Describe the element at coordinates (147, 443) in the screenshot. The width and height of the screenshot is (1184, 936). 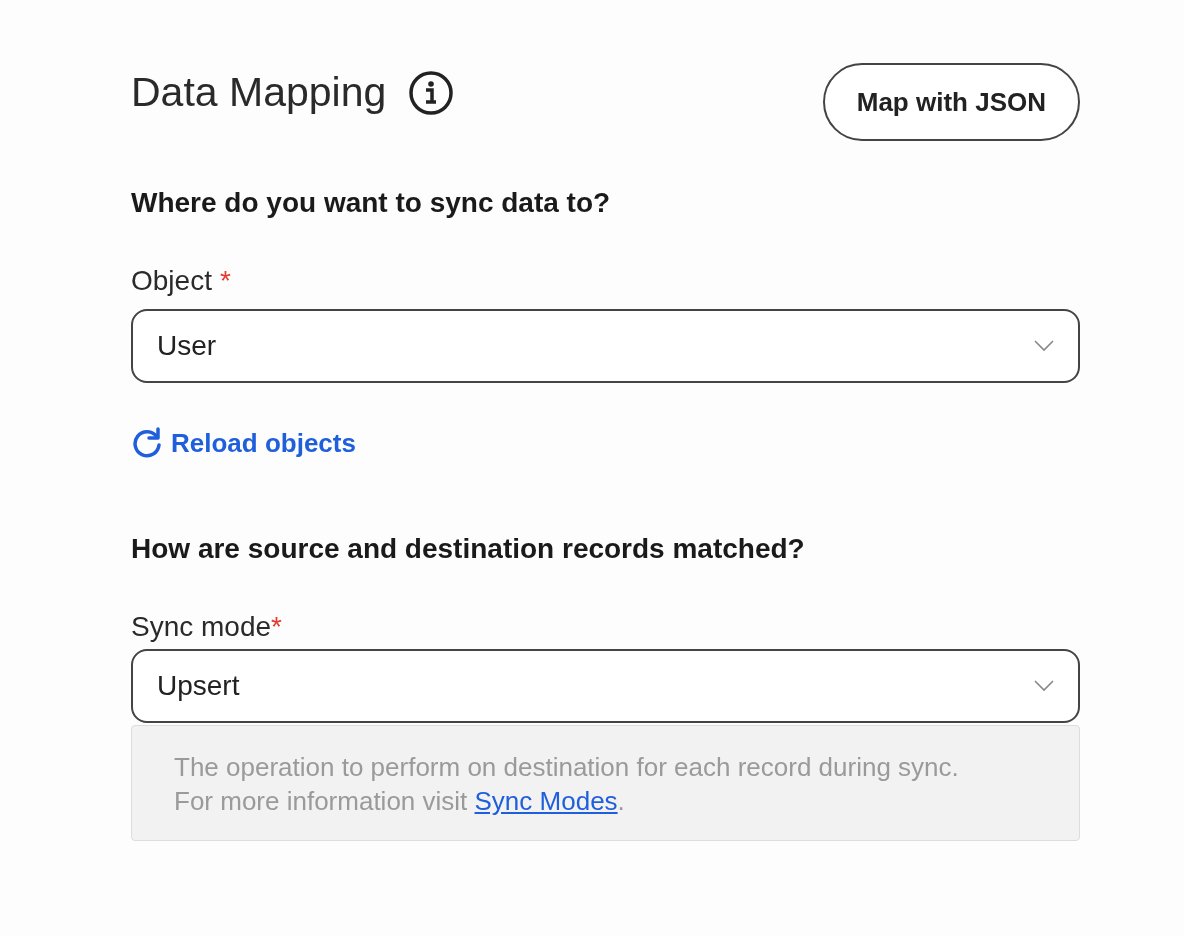
I see `refresh-icon` at that location.